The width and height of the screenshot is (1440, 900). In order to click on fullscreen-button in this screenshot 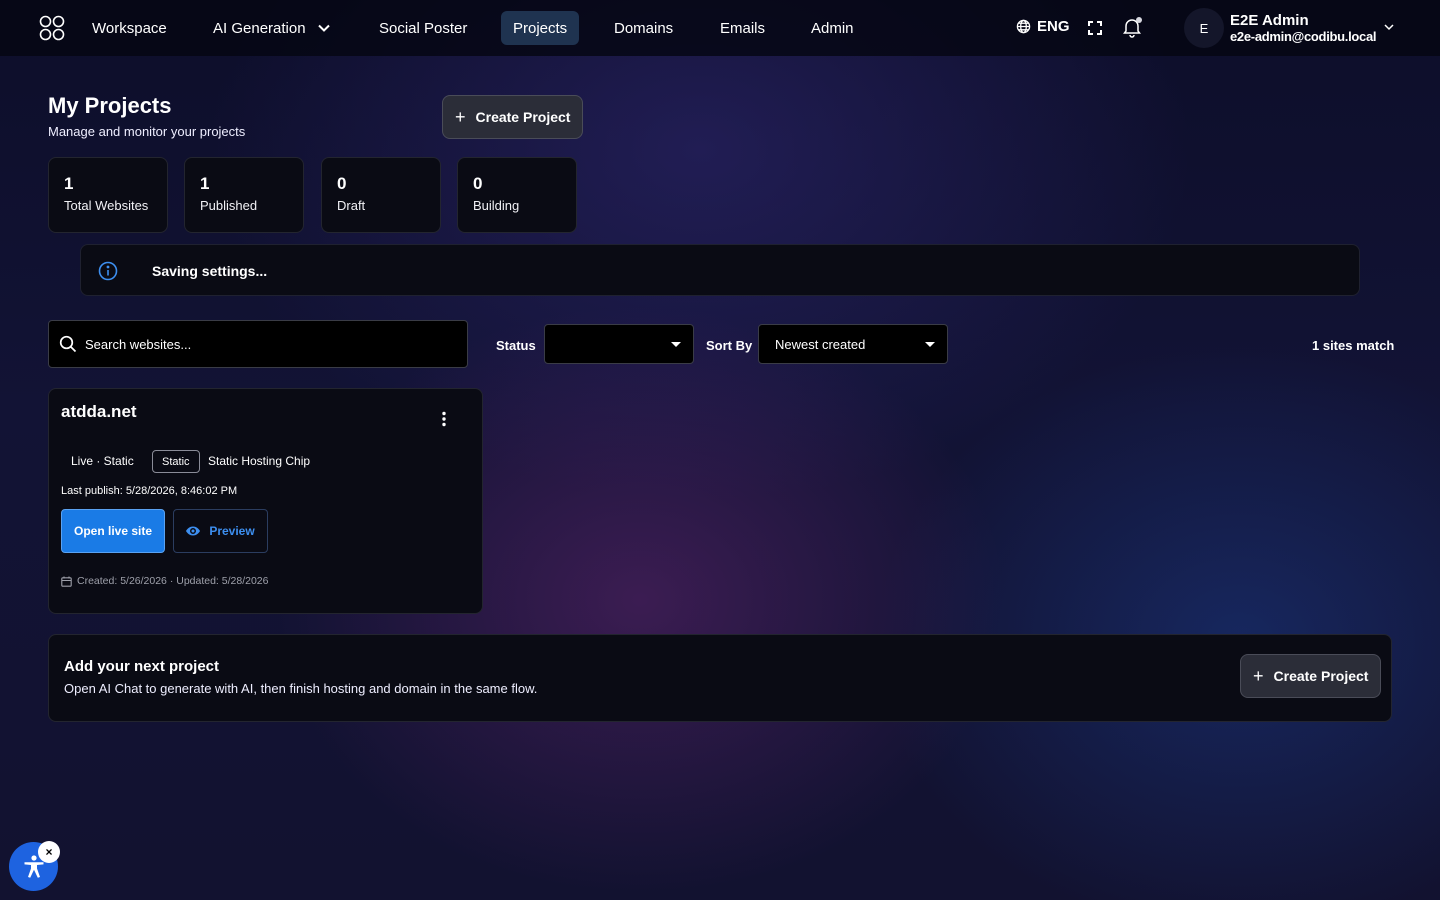, I will do `click(1095, 28)`.